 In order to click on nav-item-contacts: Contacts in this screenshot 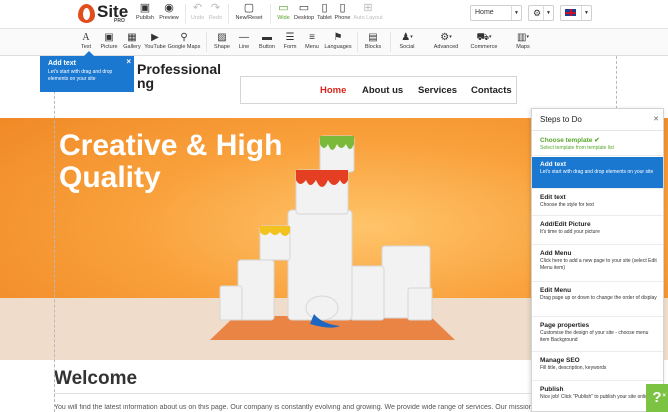, I will do `click(491, 90)`.